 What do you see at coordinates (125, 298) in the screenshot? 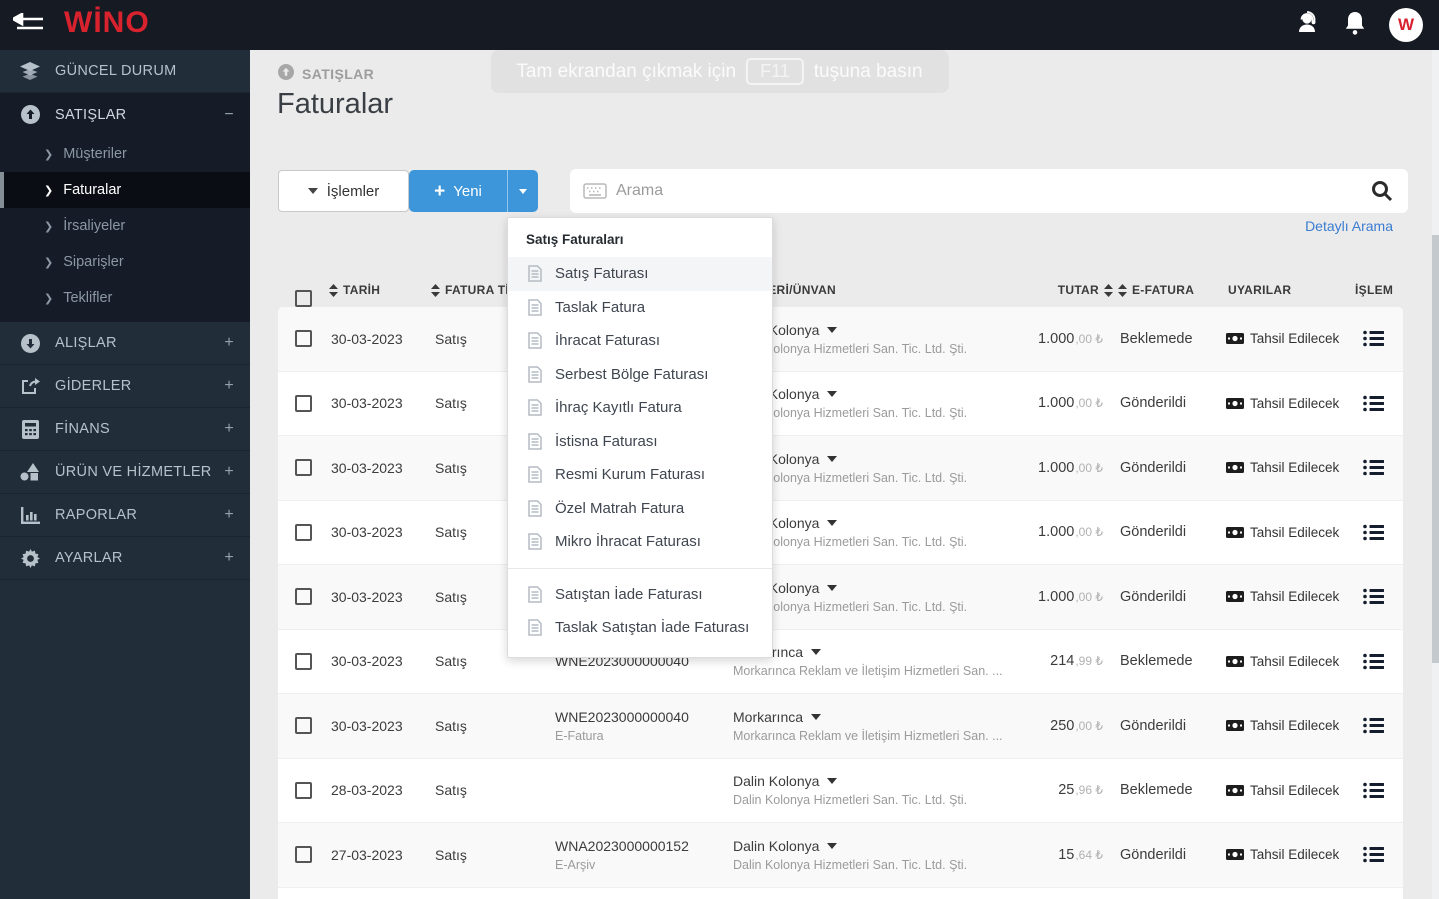
I see `submenu-item: ❯ Teklifler` at bounding box center [125, 298].